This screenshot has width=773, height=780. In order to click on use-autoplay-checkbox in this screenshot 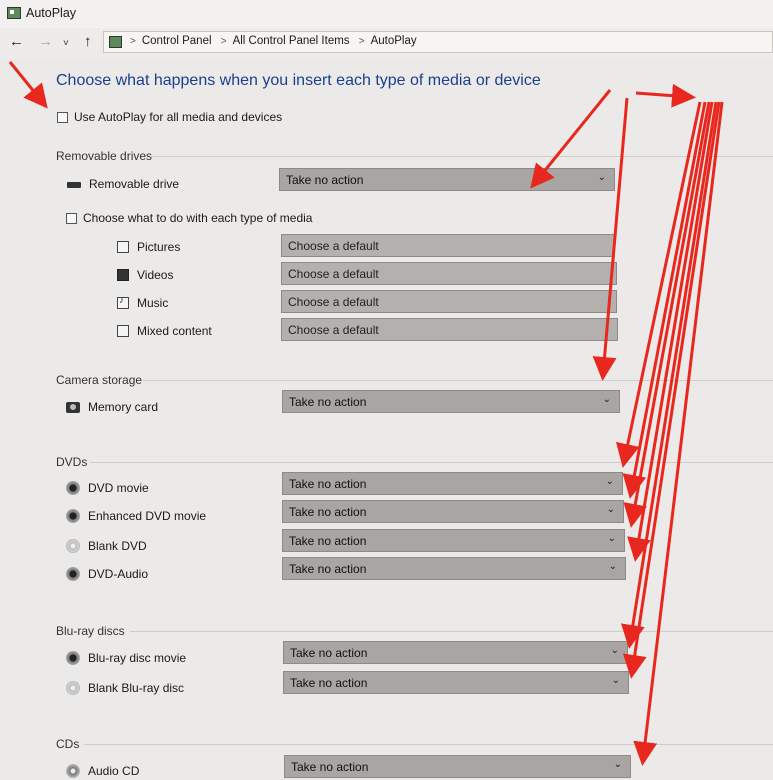, I will do `click(62, 117)`.